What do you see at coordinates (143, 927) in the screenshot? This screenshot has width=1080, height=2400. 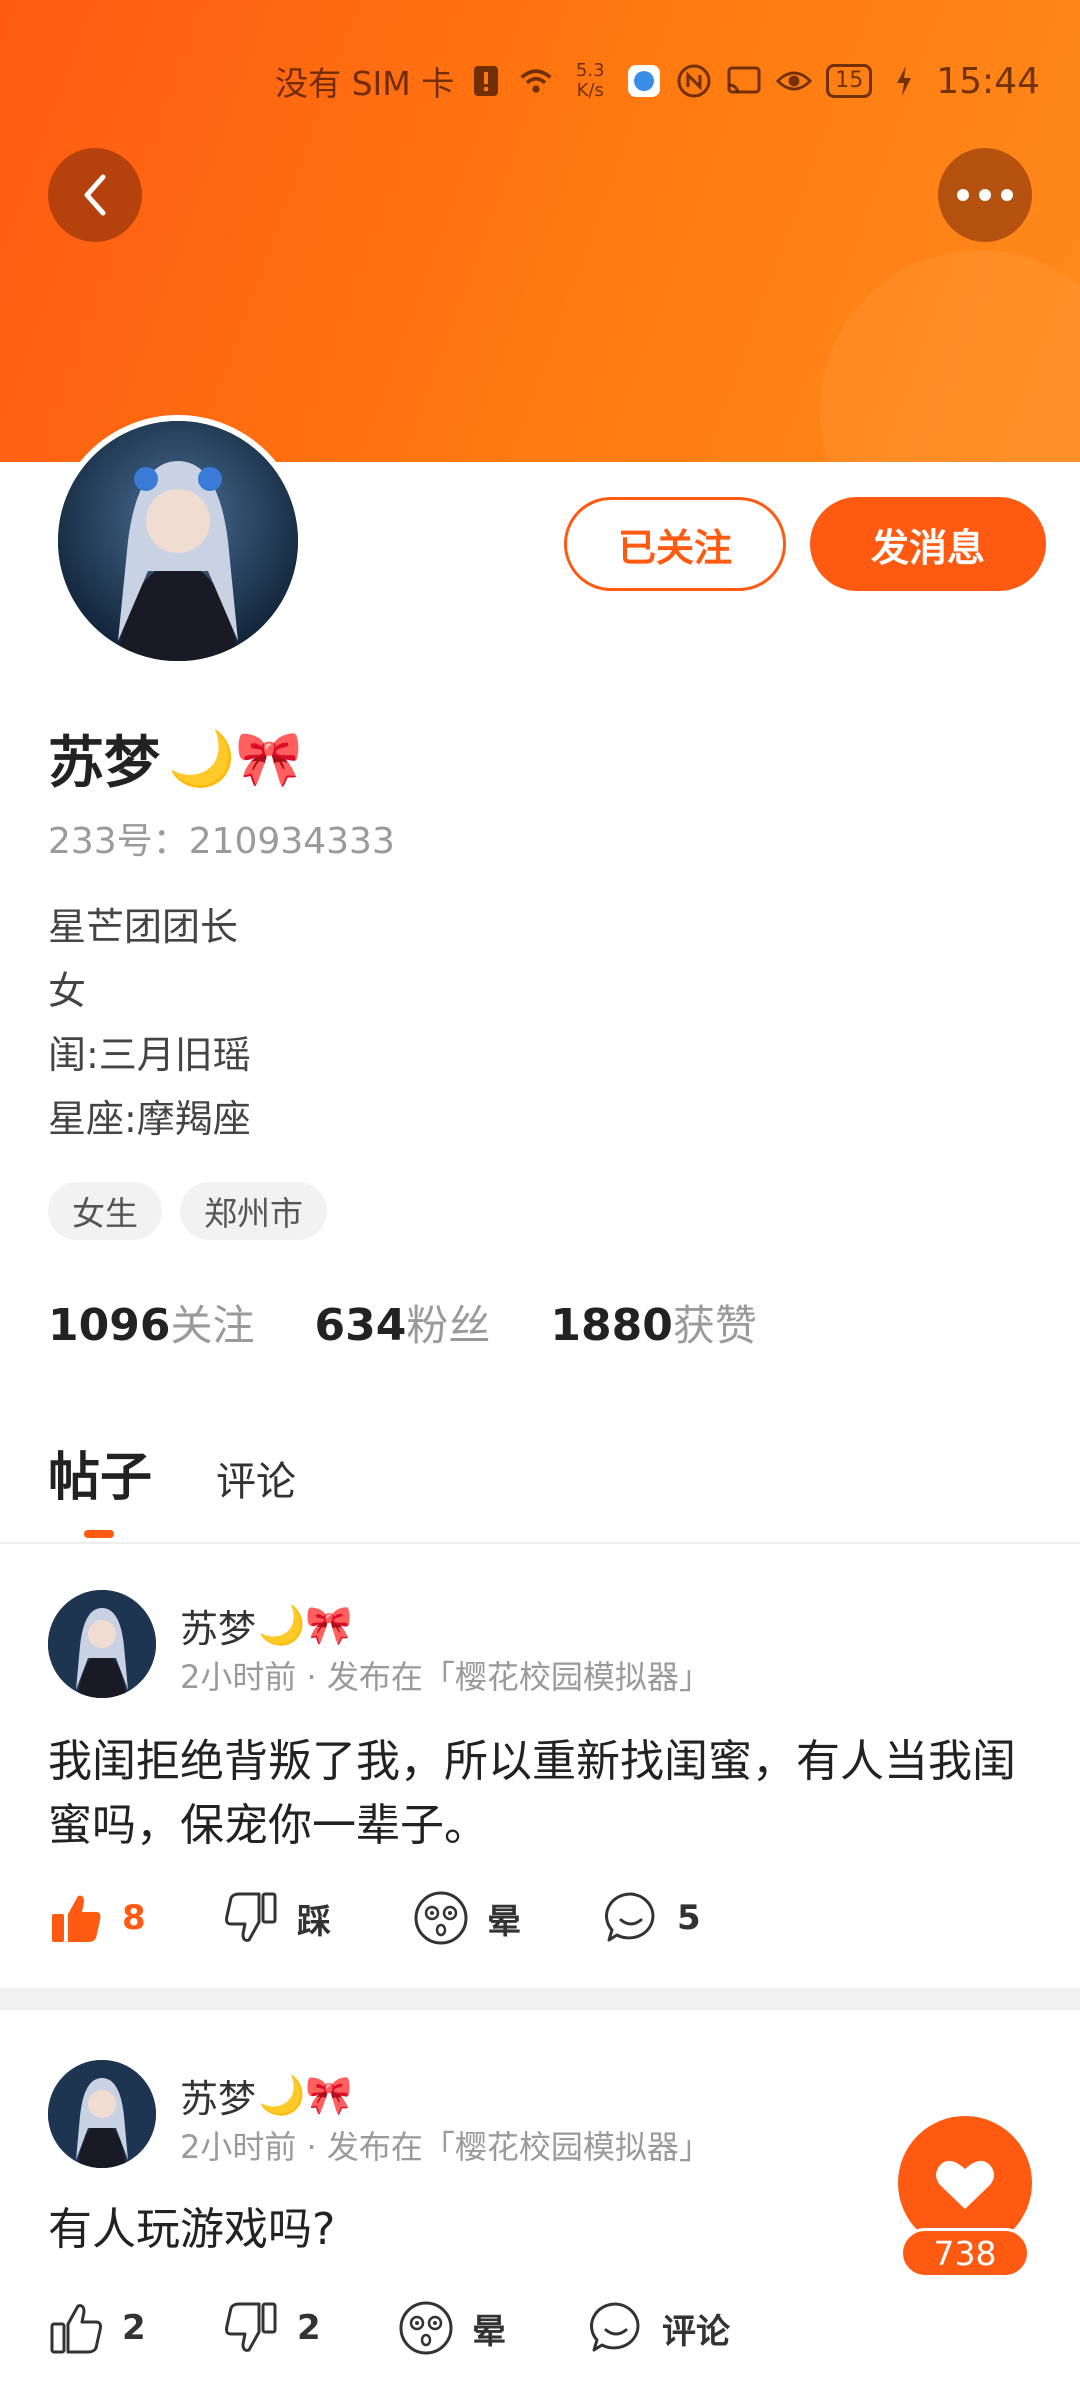 I see `bio-line: 星芒团团长` at bounding box center [143, 927].